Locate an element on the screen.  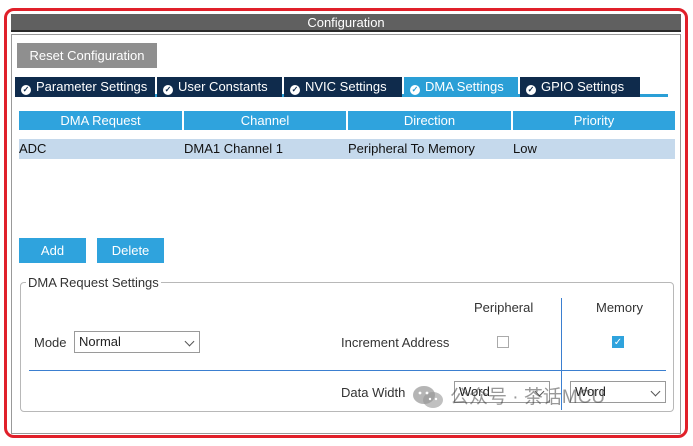
column-header-dma-request: DMA Request is located at coordinates (100, 120).